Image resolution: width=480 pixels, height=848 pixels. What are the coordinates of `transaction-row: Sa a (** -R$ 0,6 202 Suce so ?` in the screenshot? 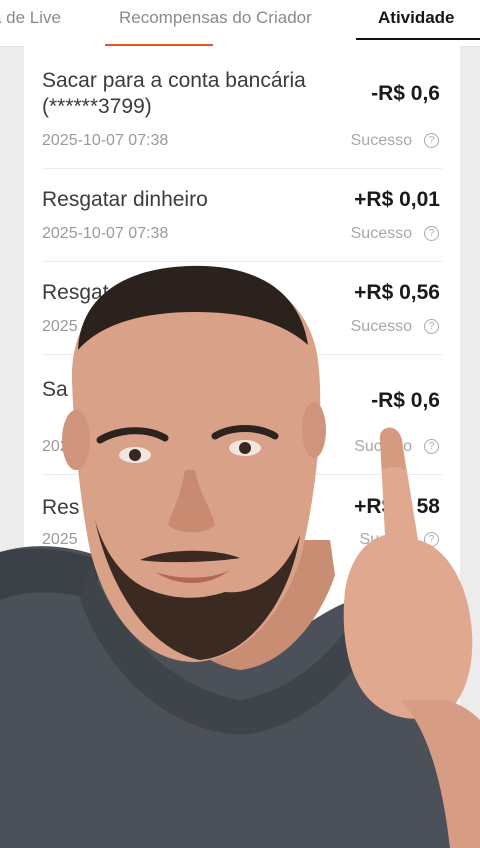 It's located at (242, 415).